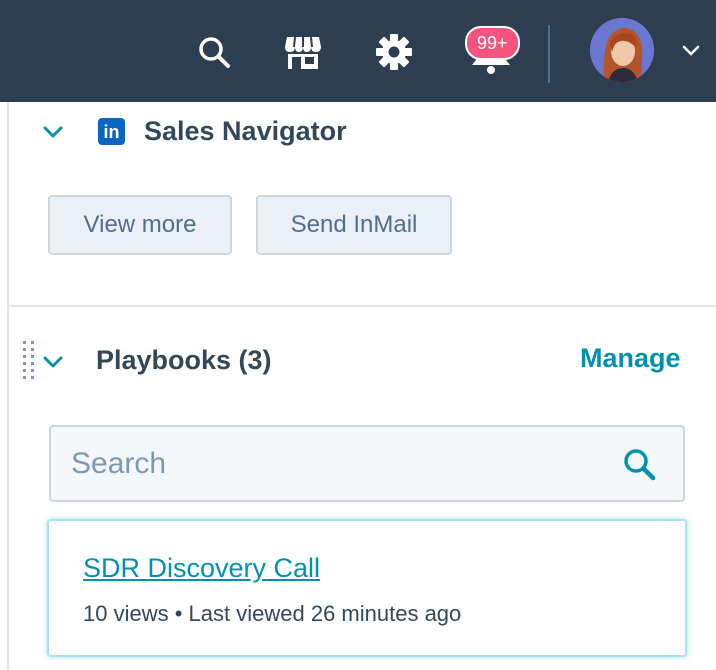 The image size is (716, 670). I want to click on playbook-meta: 10 views • Last viewed 26 minutes ago, so click(272, 614).